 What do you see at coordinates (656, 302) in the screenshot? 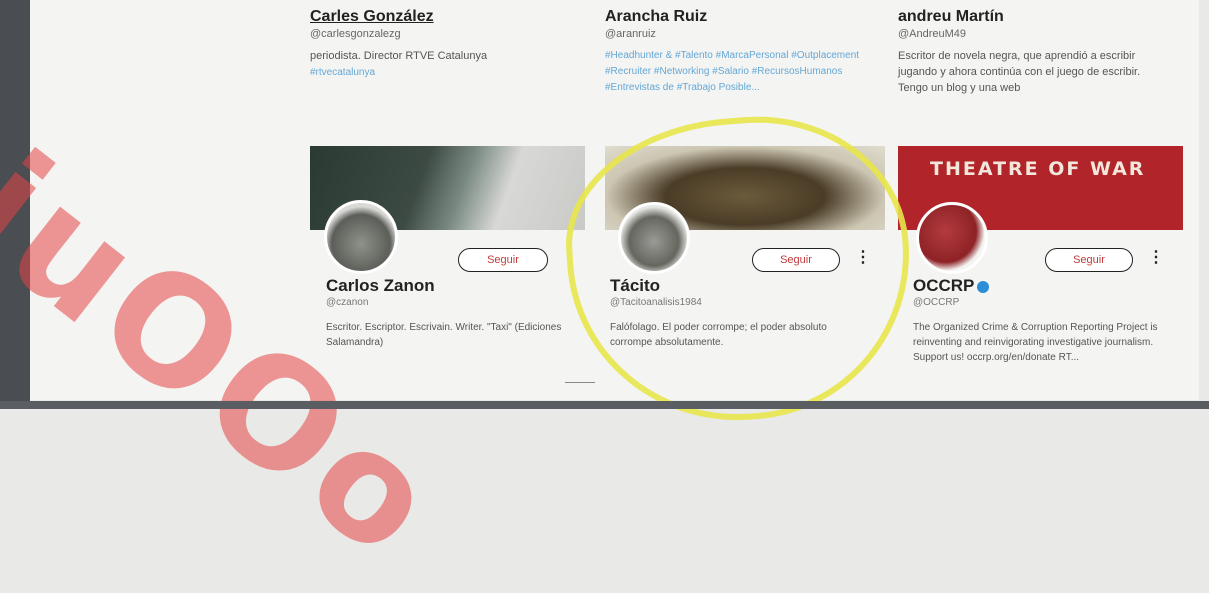
I see `profile-handle: @Tacitoanalisis1984` at bounding box center [656, 302].